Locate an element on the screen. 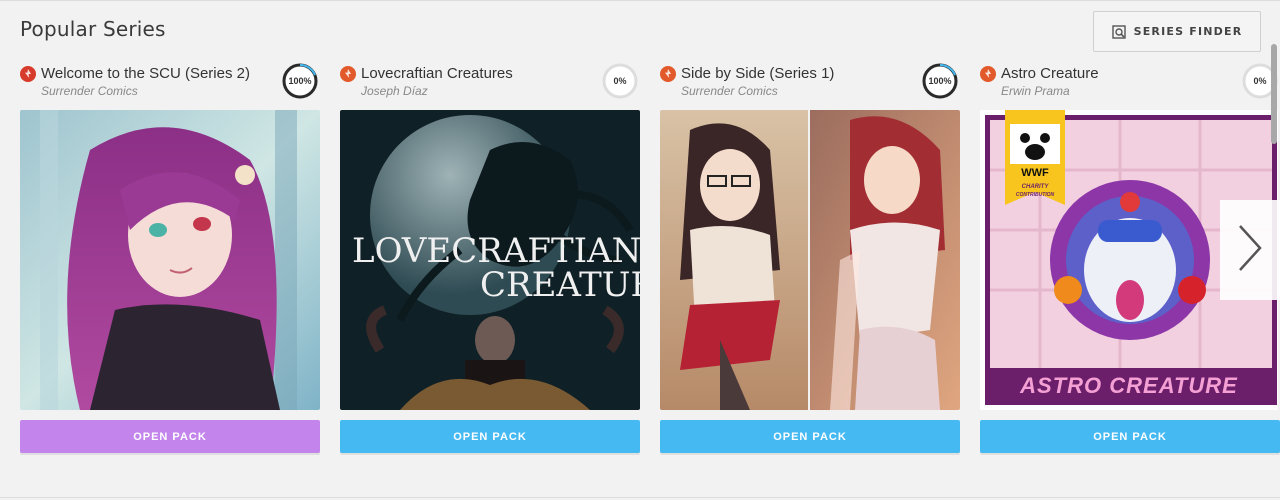 The height and width of the screenshot is (500, 1280). series-card-header: Lovecraftian Creatures Joseph Díaz 0% is located at coordinates (490, 86).